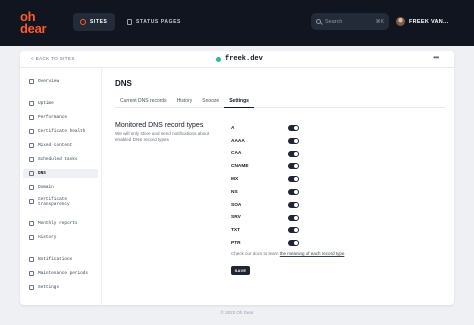 The image size is (474, 325). What do you see at coordinates (293, 204) in the screenshot?
I see `record-toggle-soa` at bounding box center [293, 204].